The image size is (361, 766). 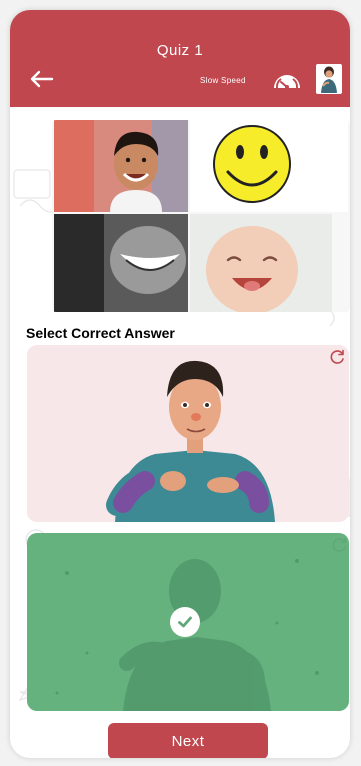 I want to click on back-arrow-icon, so click(x=41, y=79).